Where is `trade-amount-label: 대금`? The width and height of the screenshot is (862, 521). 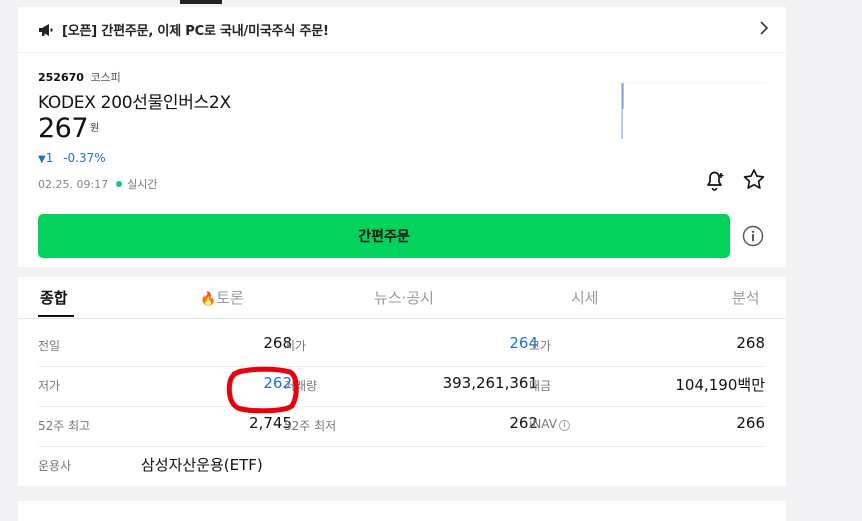 trade-amount-label: 대금 is located at coordinates (540, 386).